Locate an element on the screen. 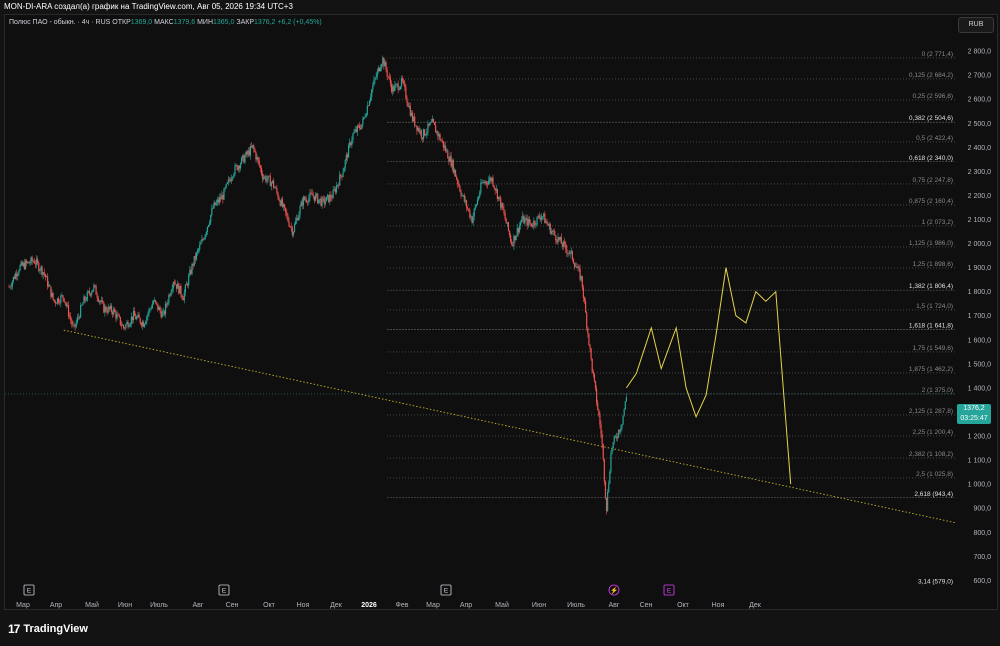 The width and height of the screenshot is (1000, 646). brand-logo: 17 TradingView is located at coordinates (48, 629).